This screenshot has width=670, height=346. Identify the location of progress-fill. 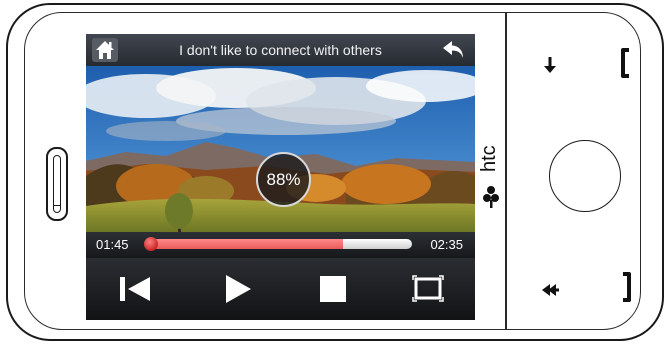
(246, 244).